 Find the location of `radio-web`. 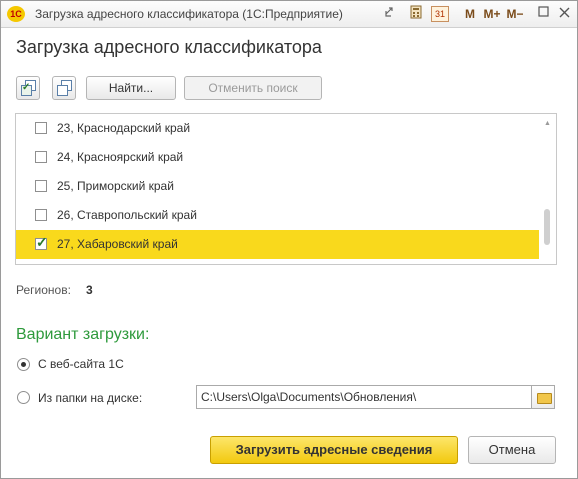

radio-web is located at coordinates (23, 364).